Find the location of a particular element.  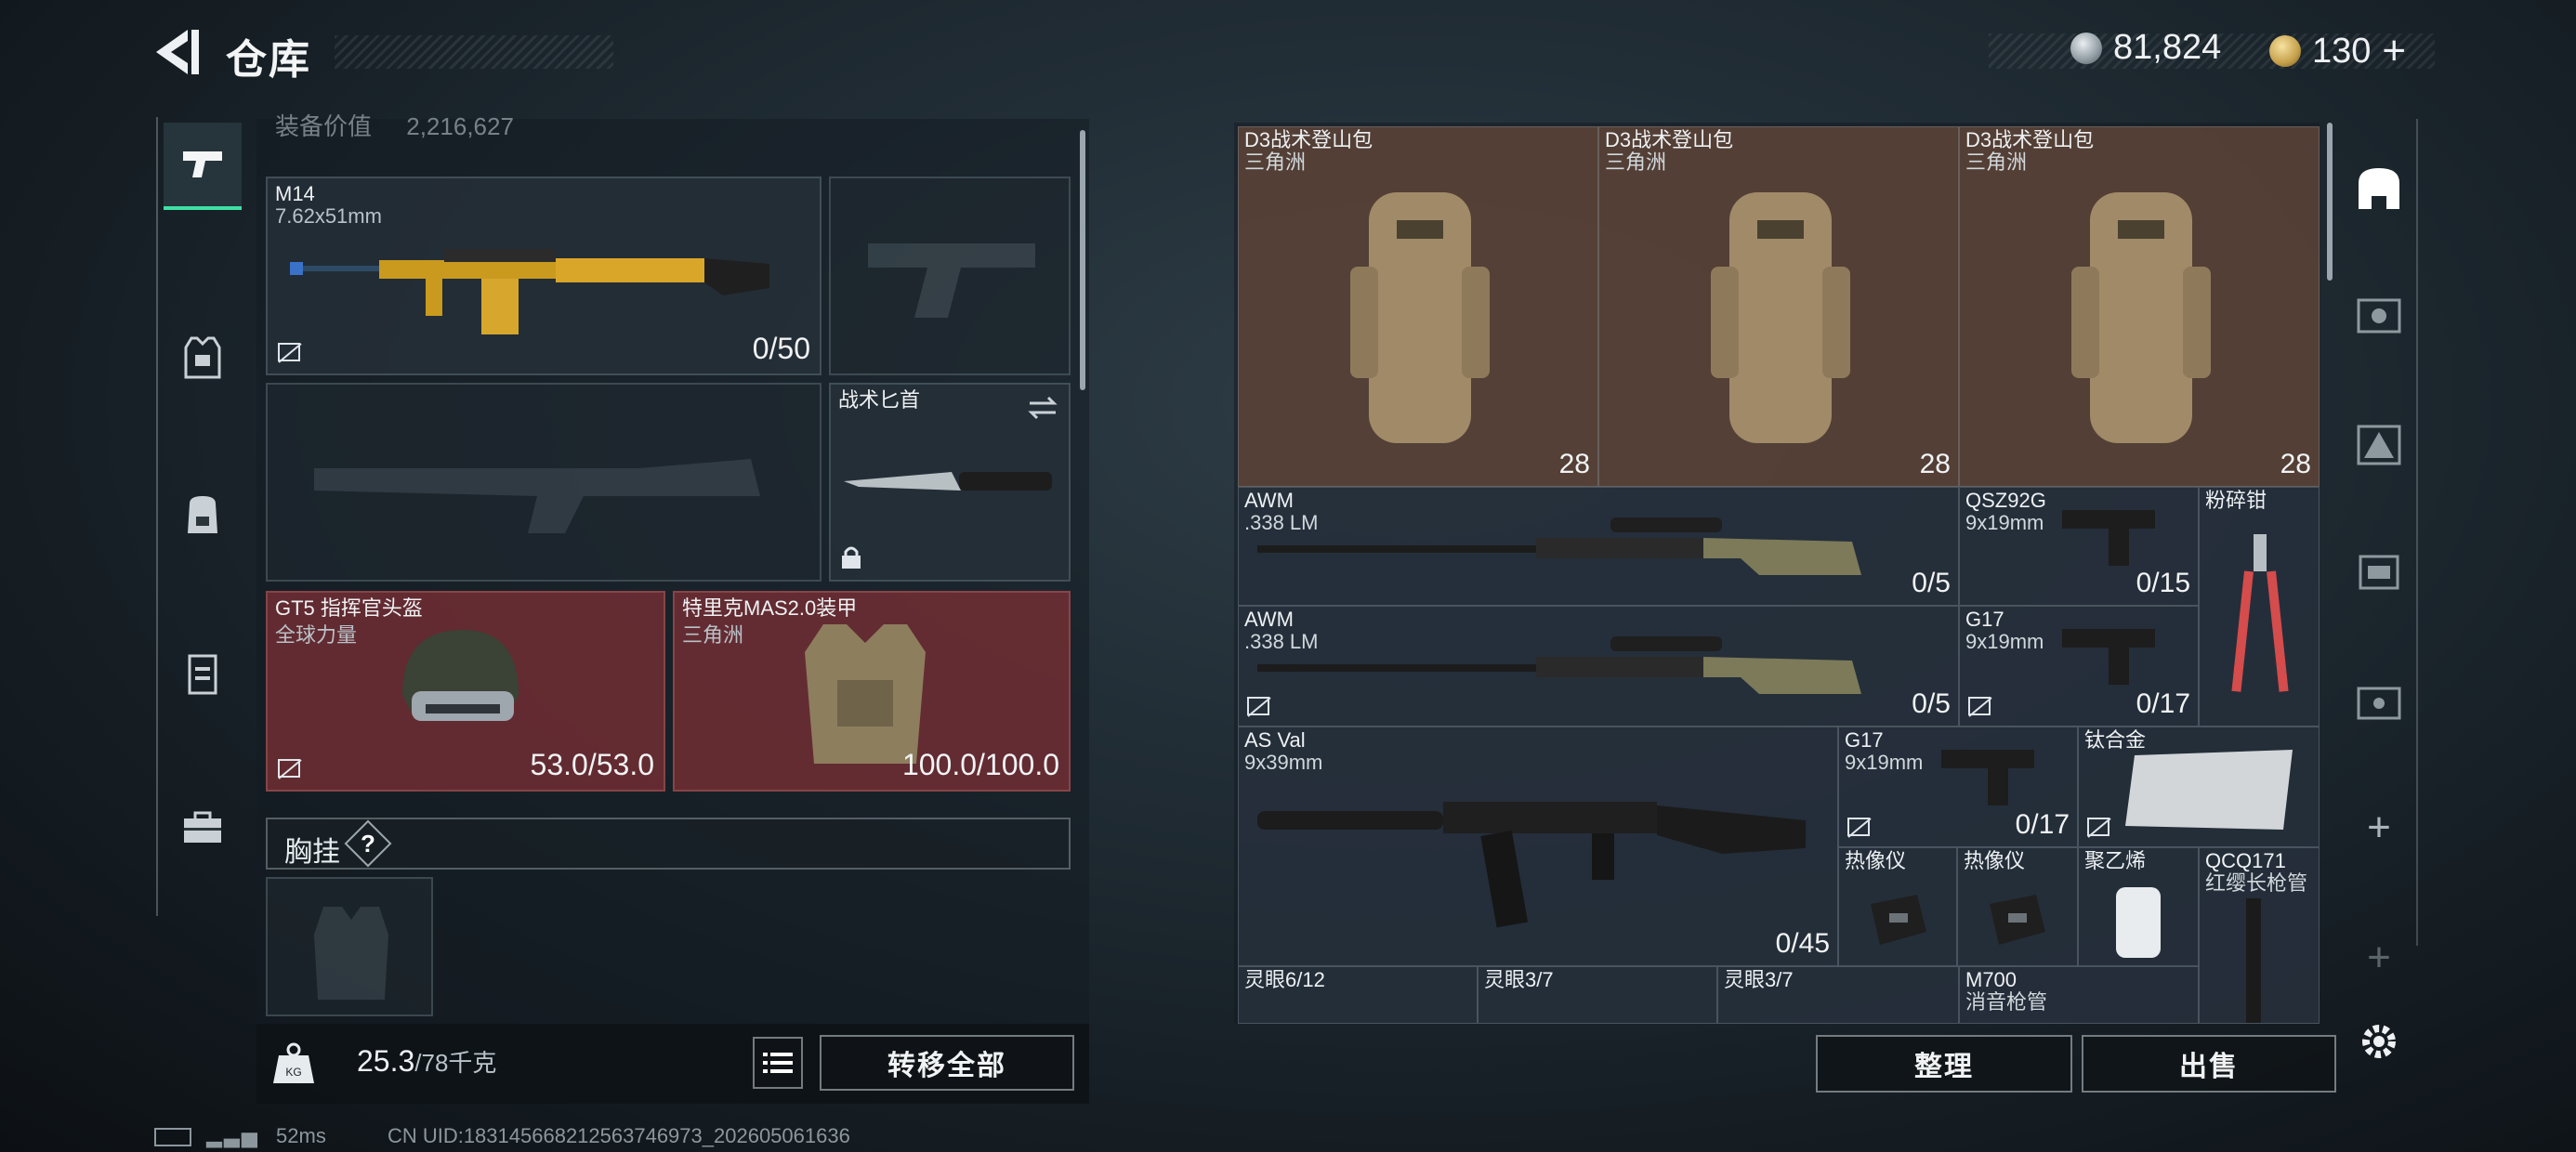

add-currency-icon: + is located at coordinates (2394, 51).